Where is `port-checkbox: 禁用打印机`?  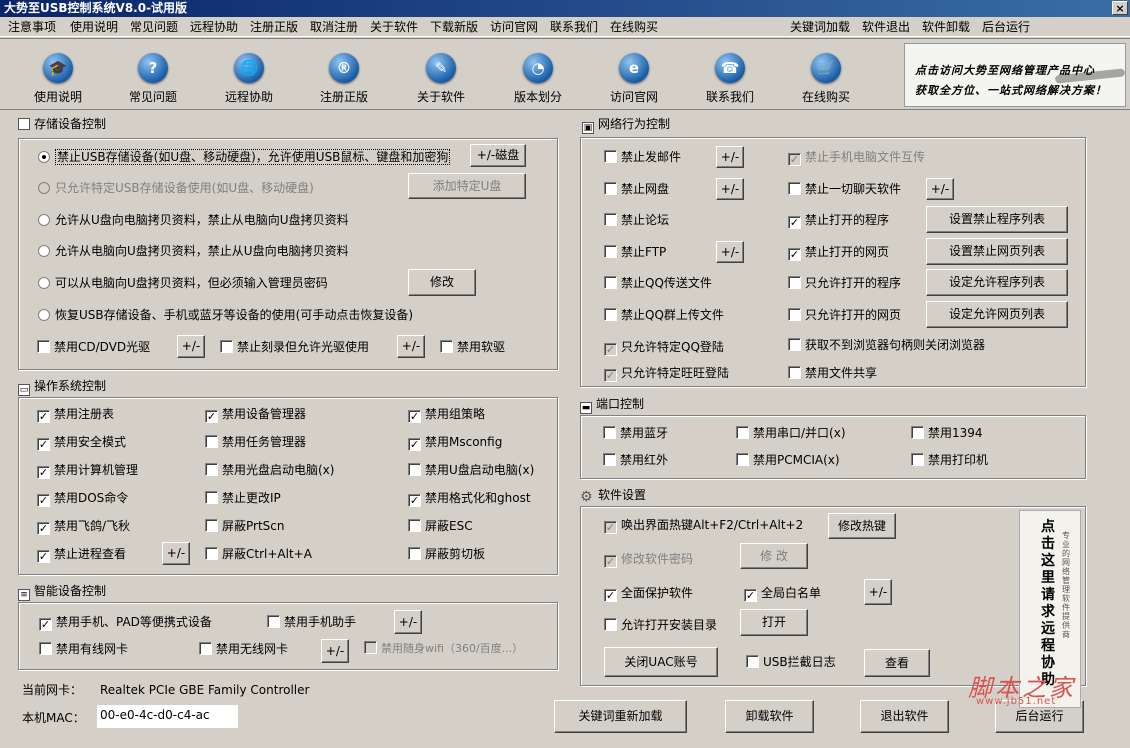
port-checkbox: 禁用打印机 is located at coordinates (949, 460).